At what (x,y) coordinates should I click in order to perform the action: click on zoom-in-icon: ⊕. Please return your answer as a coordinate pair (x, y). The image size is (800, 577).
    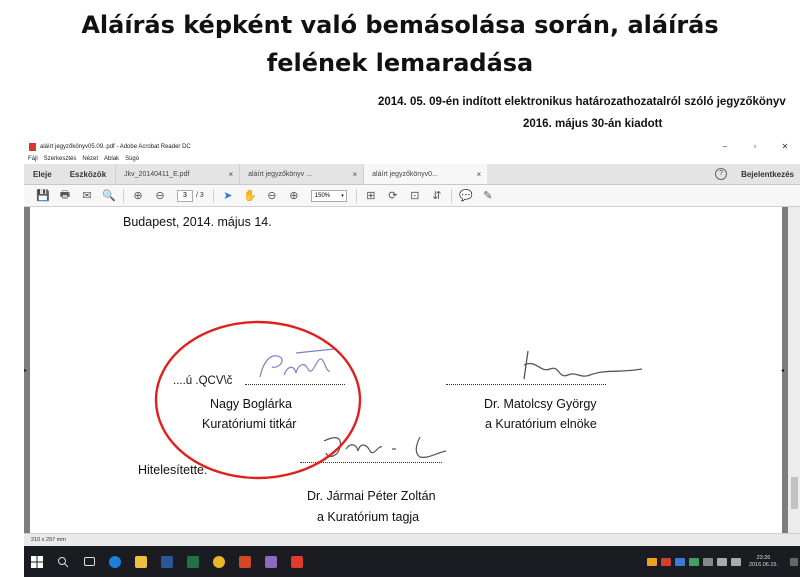
    Looking at the image, I should click on (294, 196).